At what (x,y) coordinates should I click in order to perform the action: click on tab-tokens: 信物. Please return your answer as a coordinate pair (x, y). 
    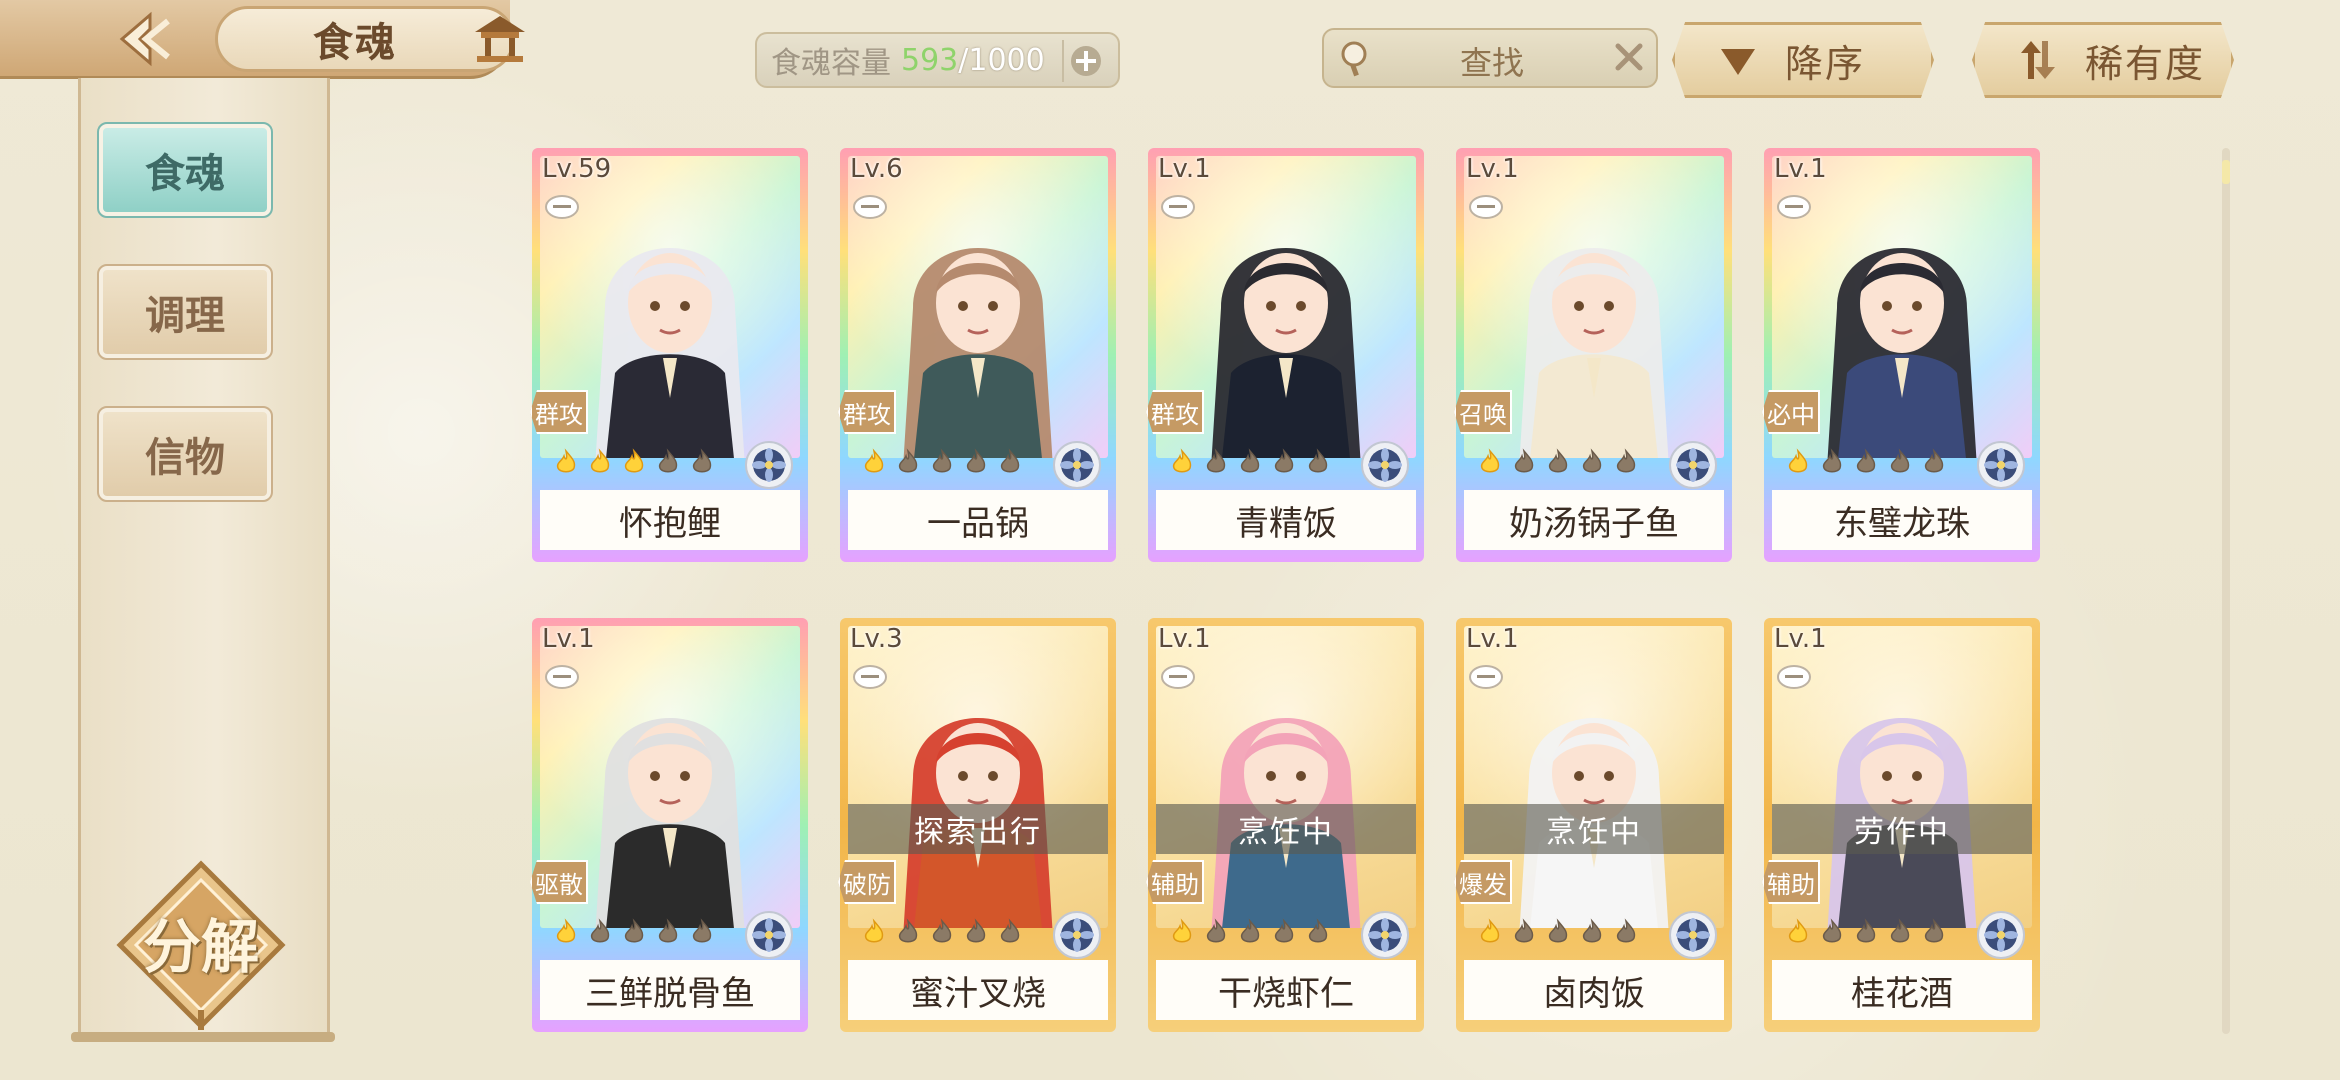
    Looking at the image, I should click on (185, 454).